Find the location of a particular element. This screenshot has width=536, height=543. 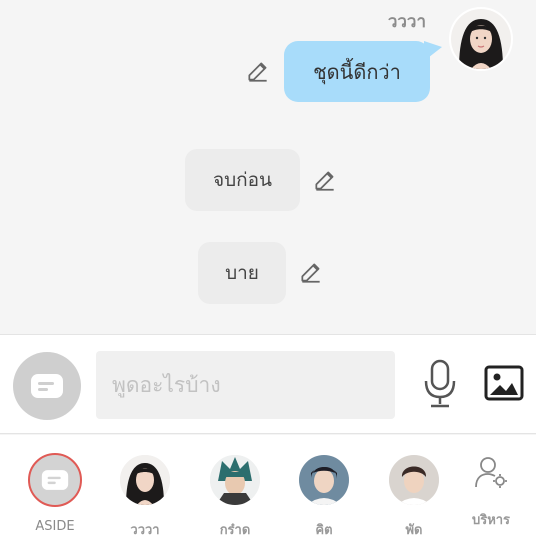

character-vvva: วววา is located at coordinates (145, 496).